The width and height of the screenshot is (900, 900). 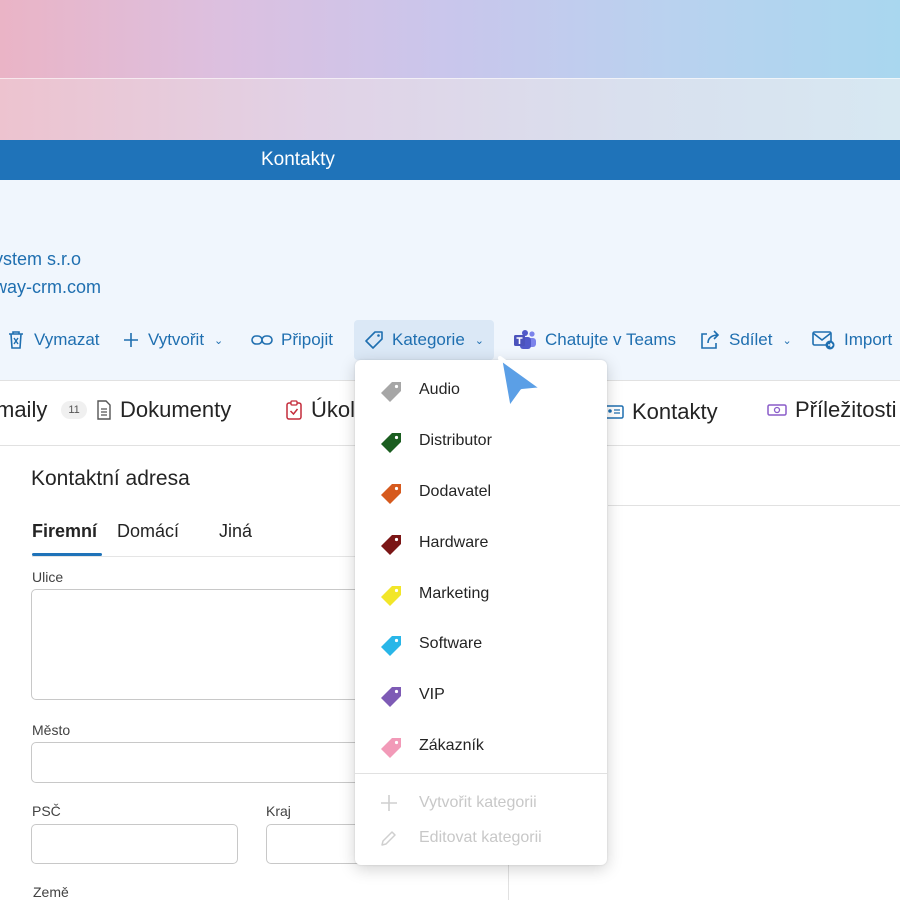 I want to click on delete-button: Vymazat, so click(x=53, y=340).